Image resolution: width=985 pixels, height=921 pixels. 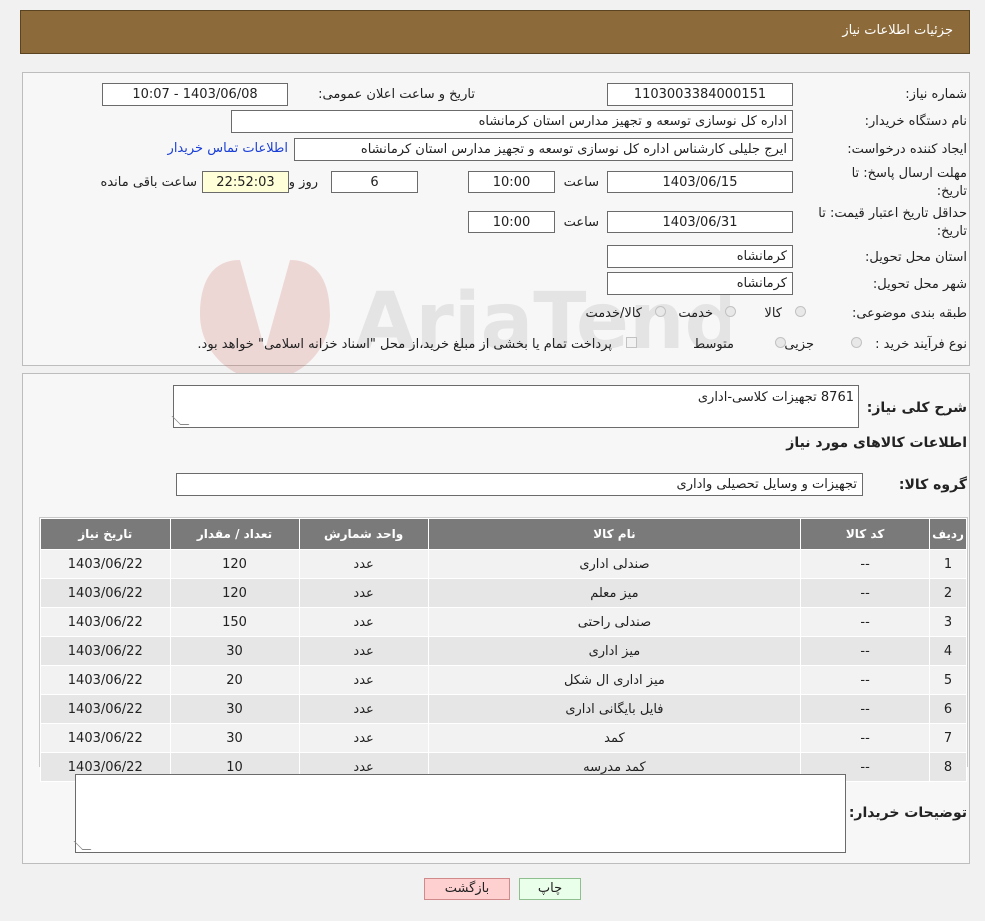 What do you see at coordinates (907, 149) in the screenshot?
I see `creator-label: ایجاد کننده درخواست:` at bounding box center [907, 149].